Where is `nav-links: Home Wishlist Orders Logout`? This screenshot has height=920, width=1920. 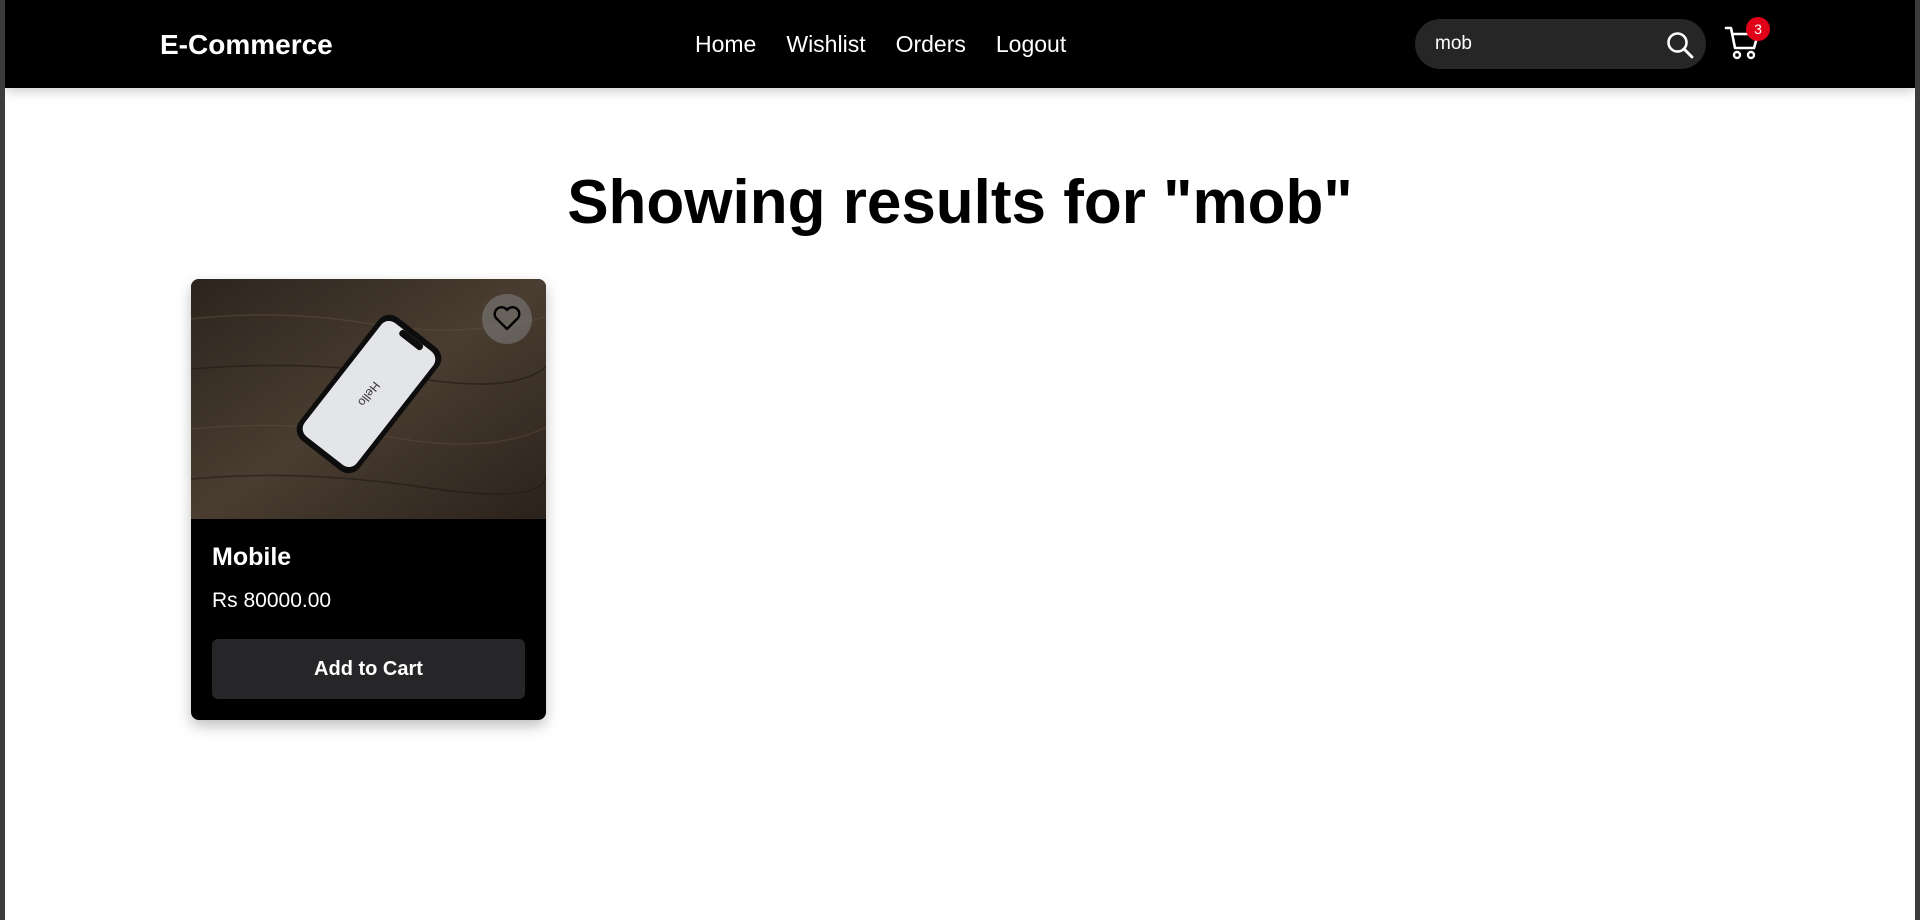 nav-links: Home Wishlist Orders Logout is located at coordinates (880, 44).